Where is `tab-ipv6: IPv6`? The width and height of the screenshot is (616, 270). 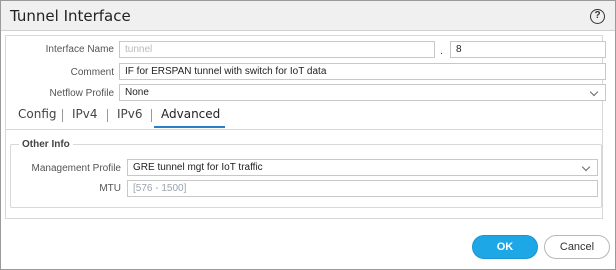
tab-ipv6: IPv6 is located at coordinates (130, 114).